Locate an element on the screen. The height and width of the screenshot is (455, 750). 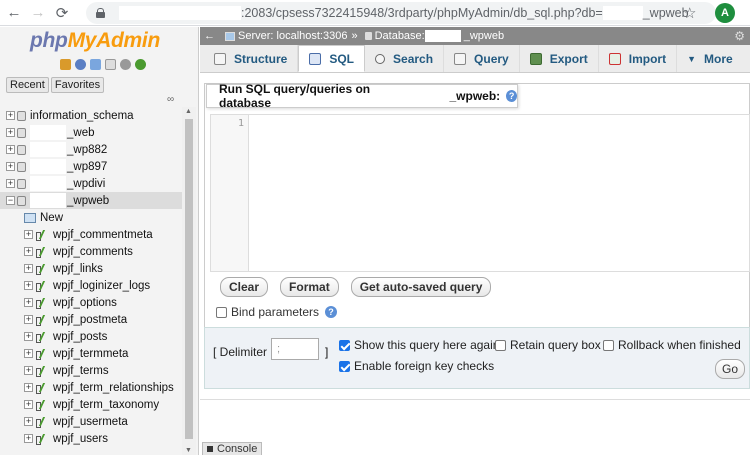
foreign-key-checks-checkbox is located at coordinates (344, 366).